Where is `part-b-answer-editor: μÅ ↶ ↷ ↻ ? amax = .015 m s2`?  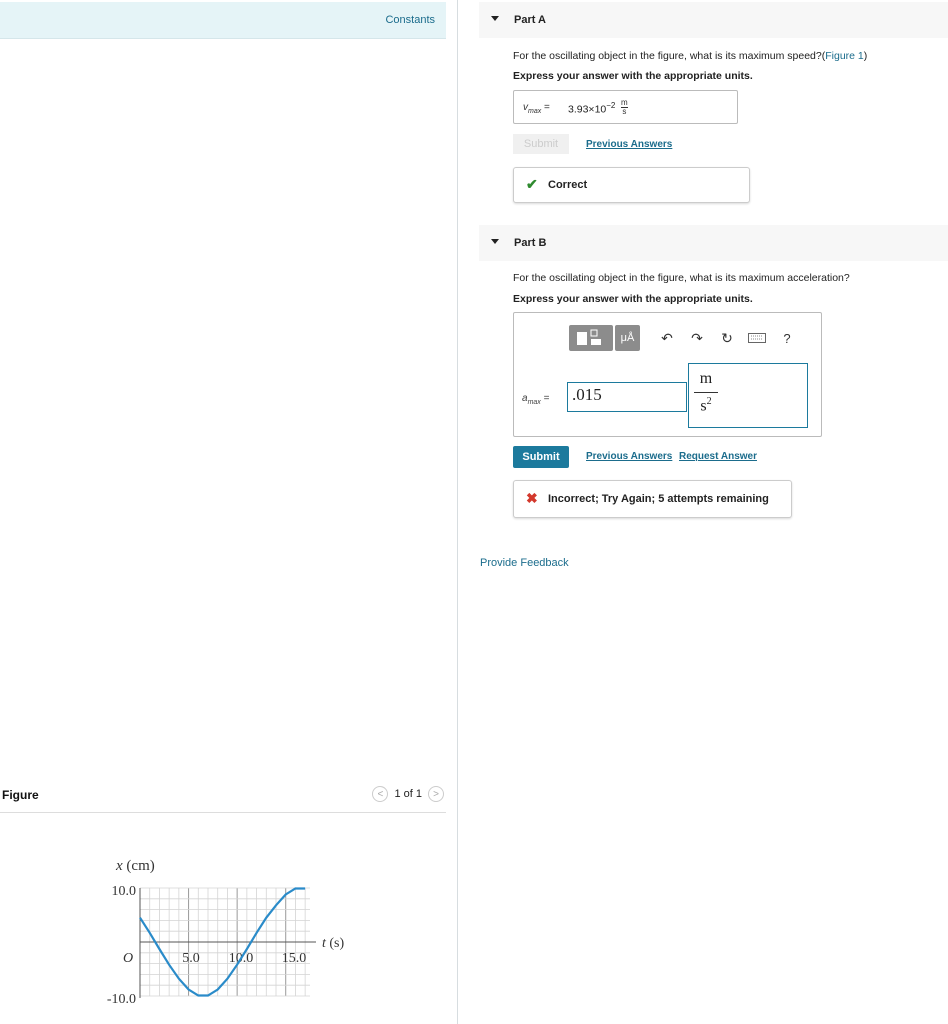
part-b-answer-editor: μÅ ↶ ↷ ↻ ? amax = .015 m s2 is located at coordinates (667, 374).